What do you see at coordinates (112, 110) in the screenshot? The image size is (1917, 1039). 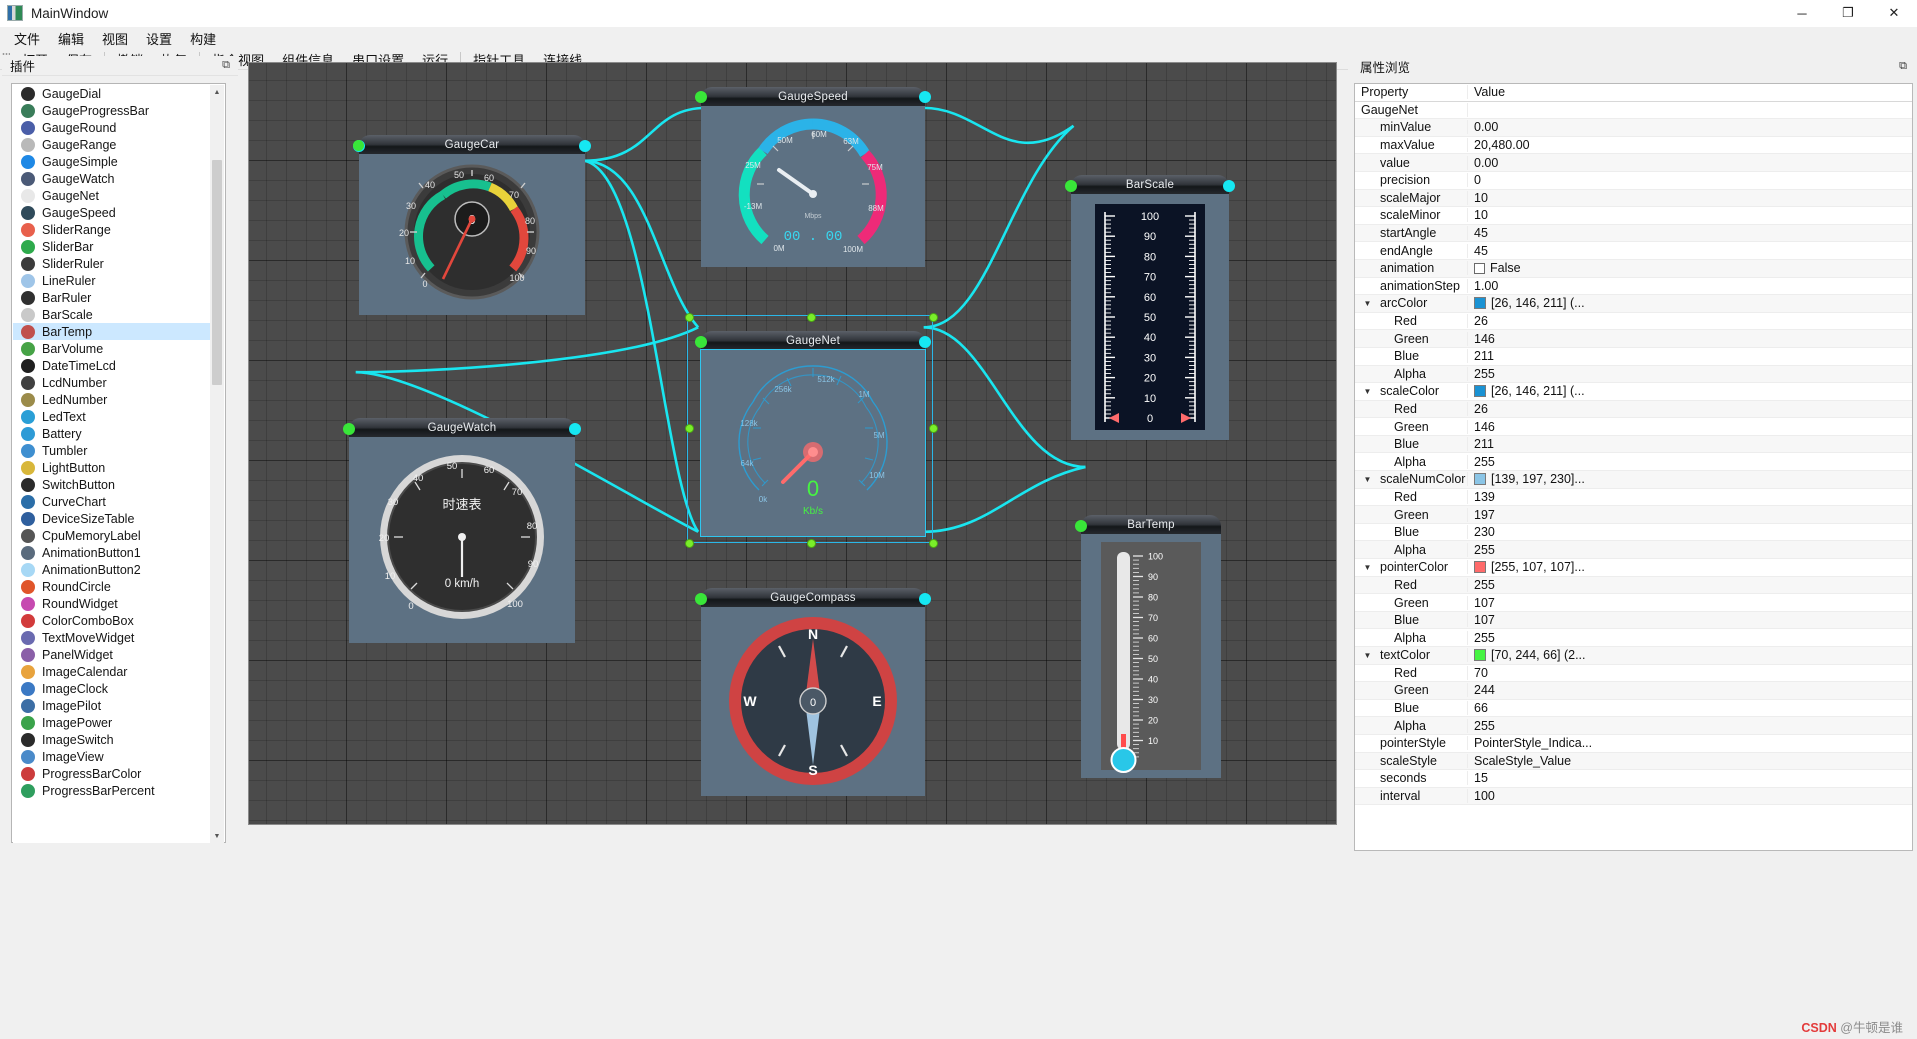 I see `plugin-item-gaugeprogressbar: GaugeProgressBar` at bounding box center [112, 110].